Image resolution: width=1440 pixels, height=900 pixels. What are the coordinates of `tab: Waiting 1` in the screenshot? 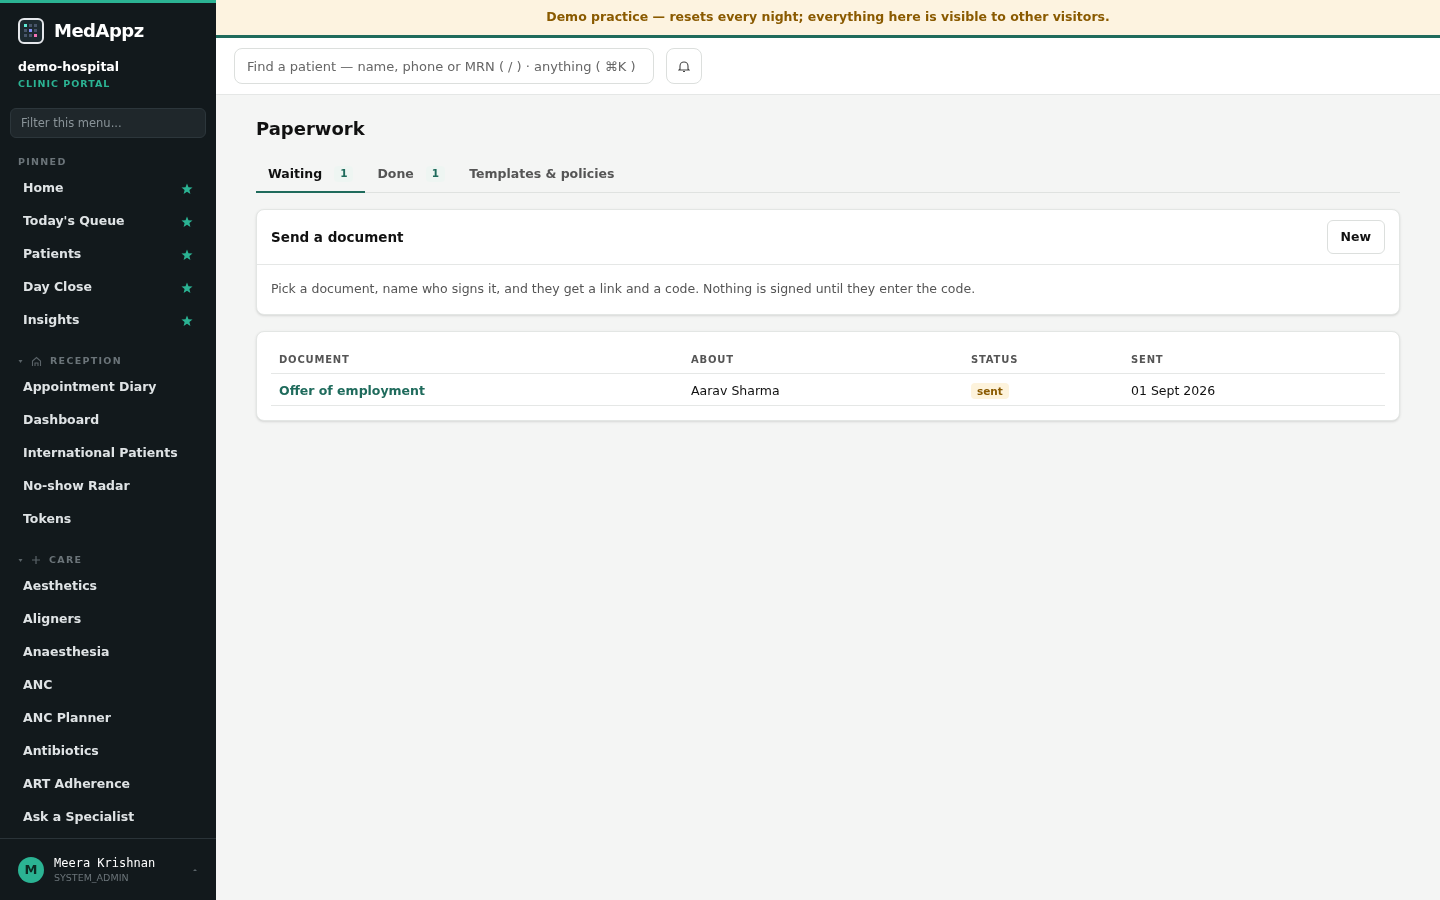 It's located at (311, 175).